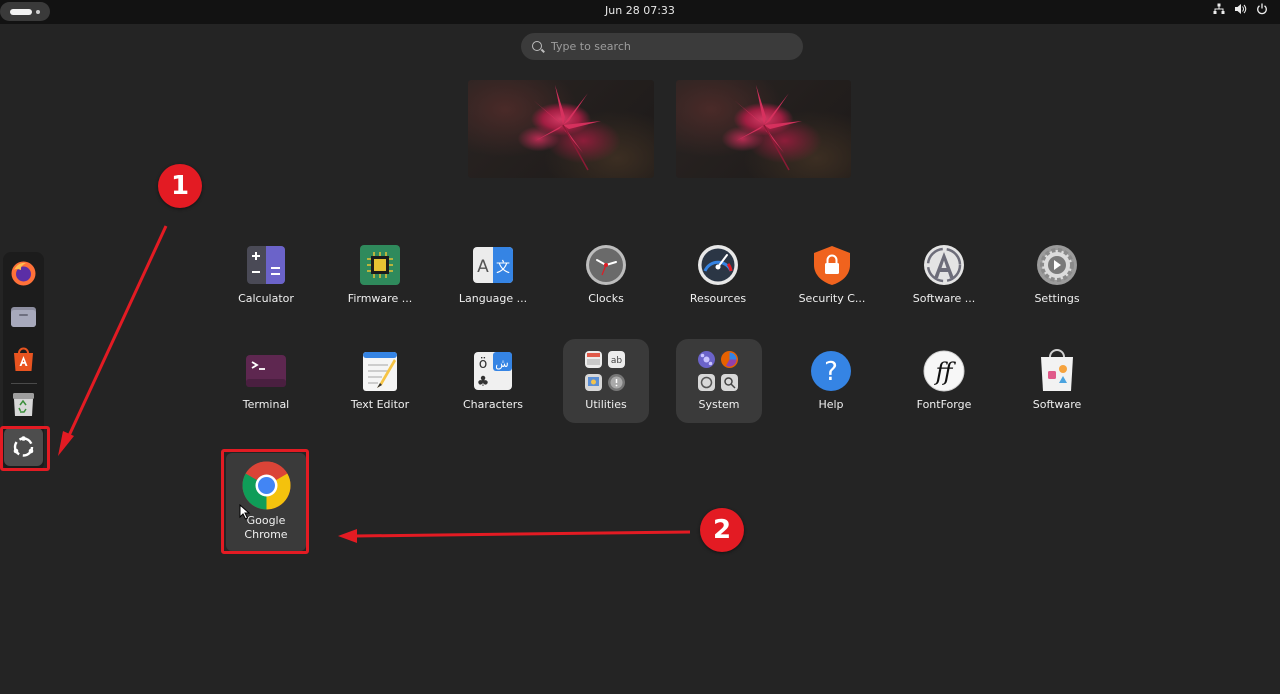 Image resolution: width=1280 pixels, height=694 pixels. What do you see at coordinates (380, 265) in the screenshot?
I see `firmware-icon` at bounding box center [380, 265].